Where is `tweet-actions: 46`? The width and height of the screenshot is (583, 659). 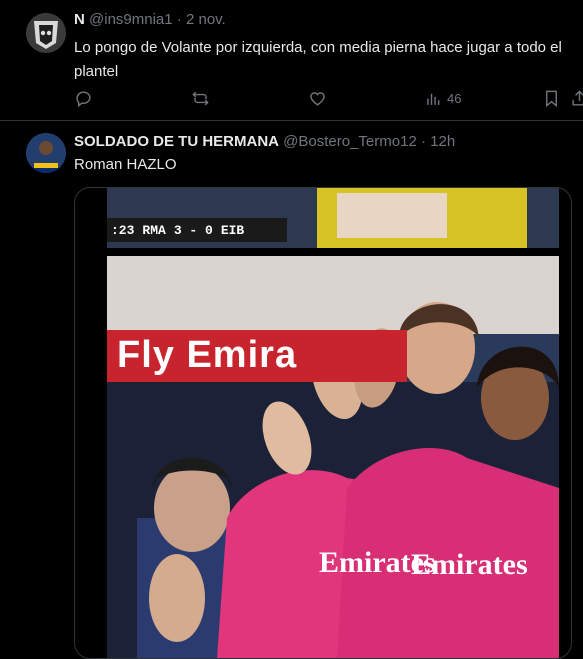
tweet-actions: 46 is located at coordinates (328, 98).